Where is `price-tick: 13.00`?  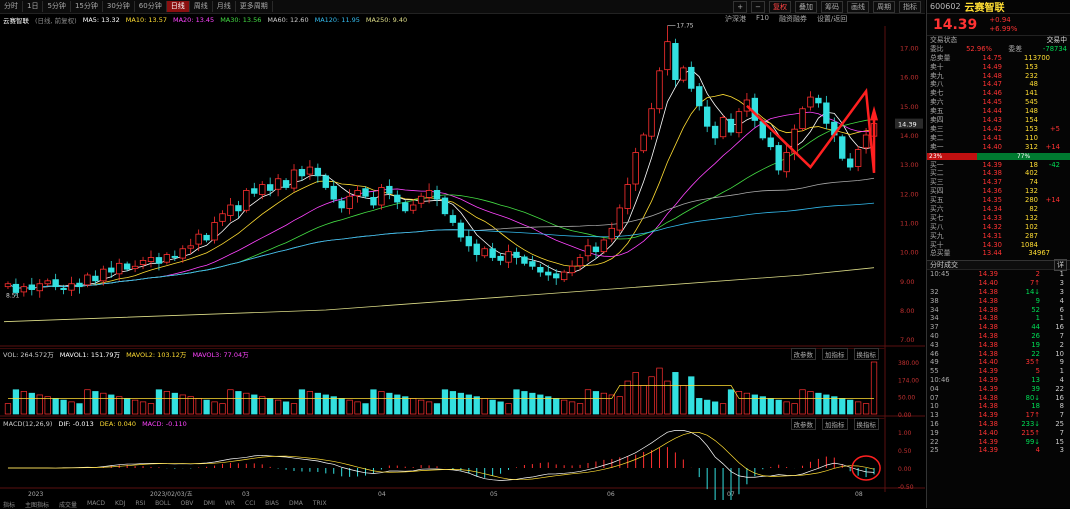 price-tick: 13.00 is located at coordinates (909, 165).